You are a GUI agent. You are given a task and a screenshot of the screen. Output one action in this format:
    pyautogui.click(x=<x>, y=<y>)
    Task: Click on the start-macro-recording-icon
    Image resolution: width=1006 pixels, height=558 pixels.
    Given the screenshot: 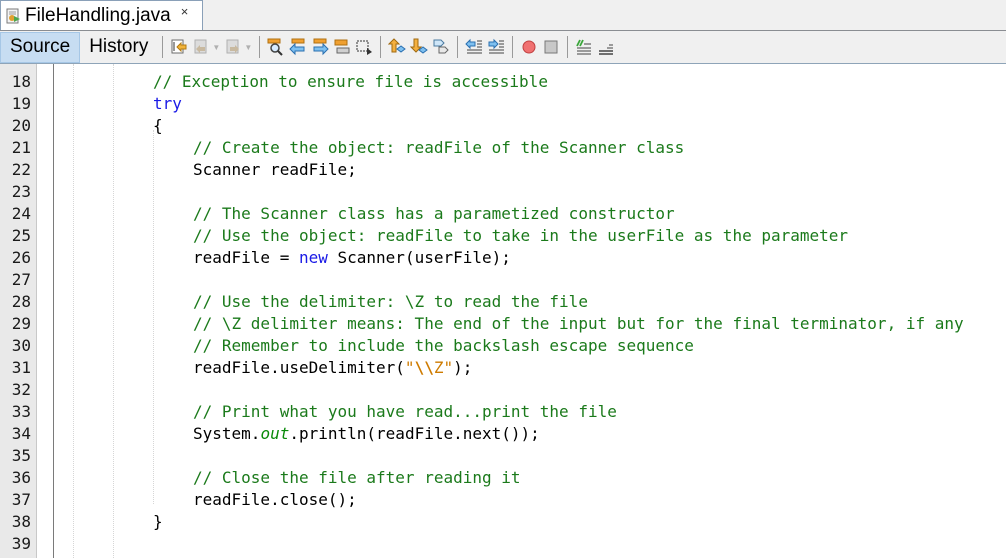 What is the action you would take?
    pyautogui.click(x=529, y=47)
    